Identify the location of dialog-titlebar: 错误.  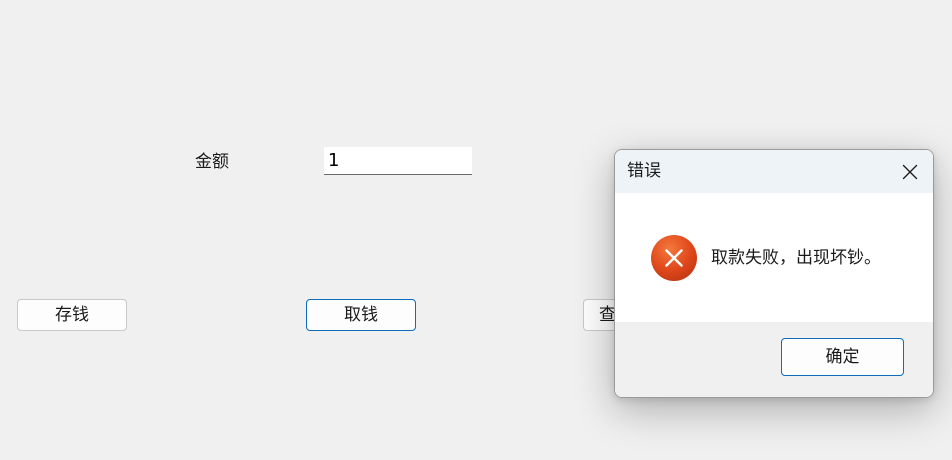
(774, 171).